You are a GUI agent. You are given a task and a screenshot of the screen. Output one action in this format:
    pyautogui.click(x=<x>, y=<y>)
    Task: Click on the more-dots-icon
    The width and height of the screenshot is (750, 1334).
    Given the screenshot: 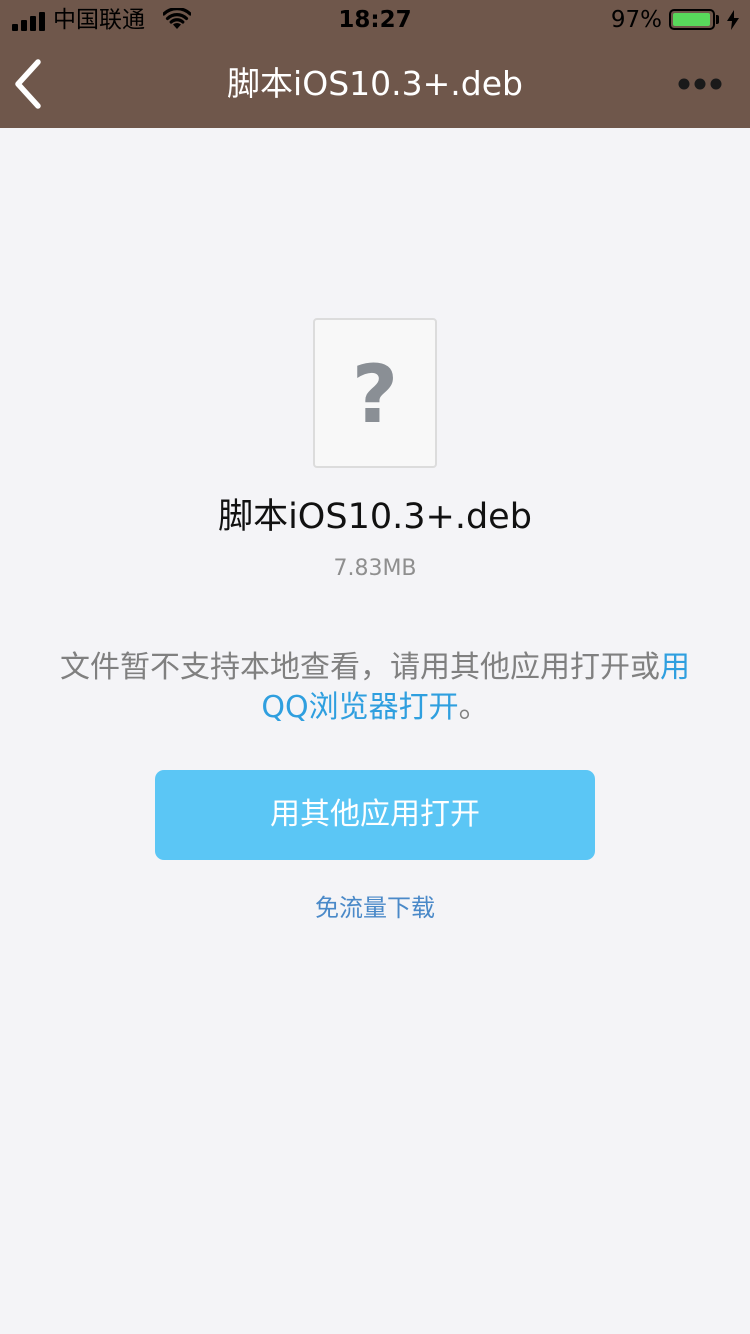 What is the action you would take?
    pyautogui.click(x=700, y=84)
    